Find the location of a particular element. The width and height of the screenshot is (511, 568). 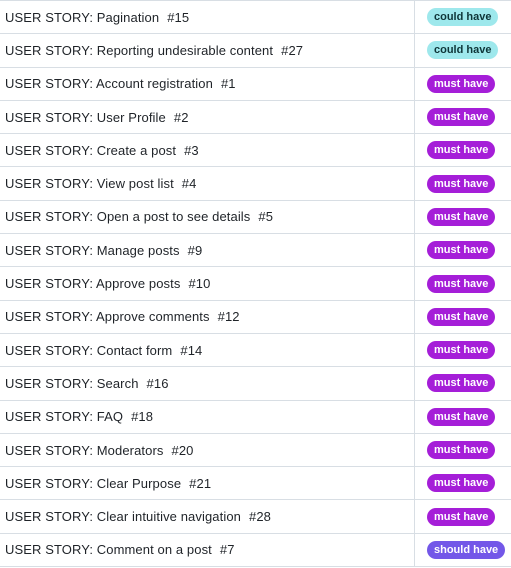

issue-title-cell: USER STORY: Moderators #20 is located at coordinates (207, 450).